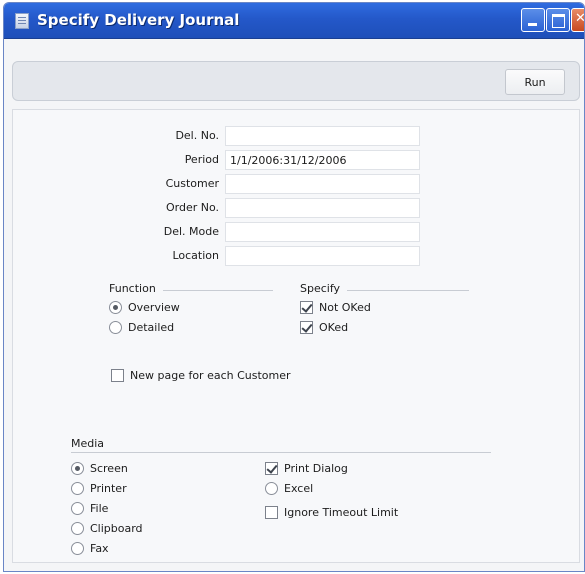  What do you see at coordinates (116, 528) in the screenshot?
I see `media-clipboard-label: Clipboard` at bounding box center [116, 528].